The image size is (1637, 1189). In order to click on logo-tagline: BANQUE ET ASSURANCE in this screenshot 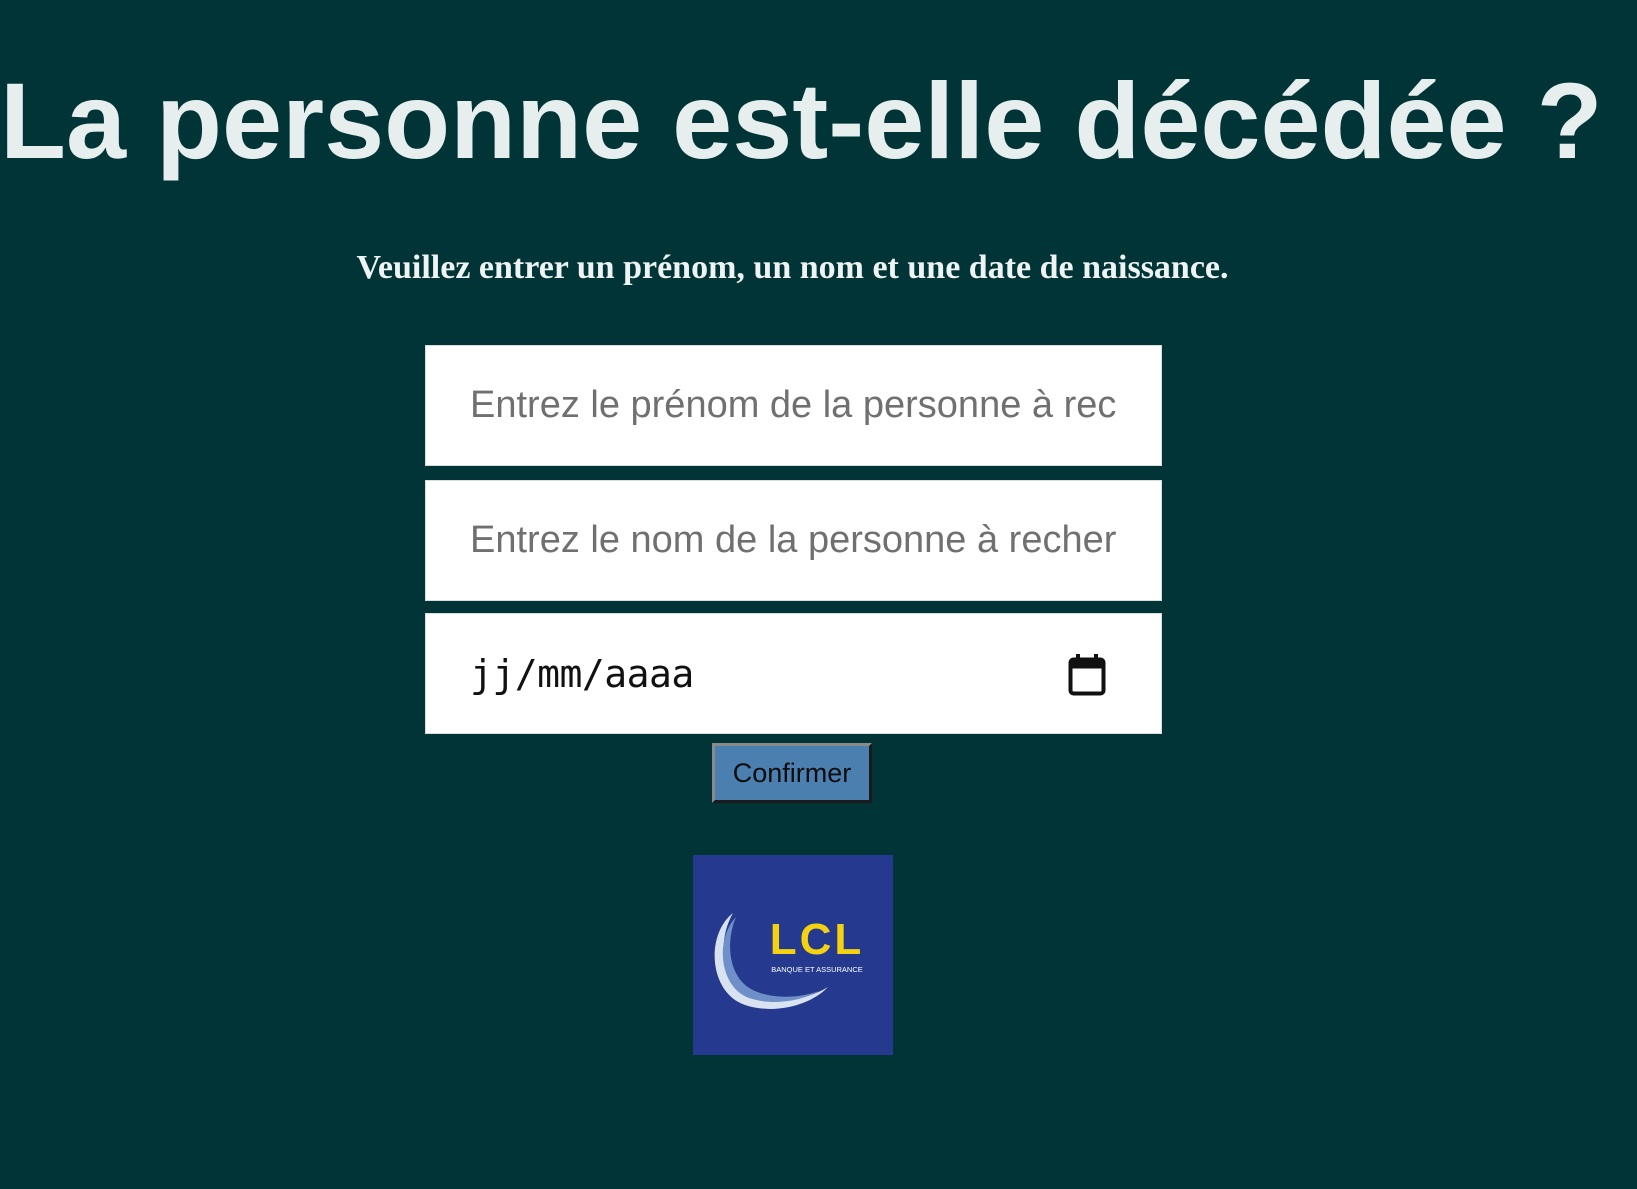, I will do `click(817, 969)`.